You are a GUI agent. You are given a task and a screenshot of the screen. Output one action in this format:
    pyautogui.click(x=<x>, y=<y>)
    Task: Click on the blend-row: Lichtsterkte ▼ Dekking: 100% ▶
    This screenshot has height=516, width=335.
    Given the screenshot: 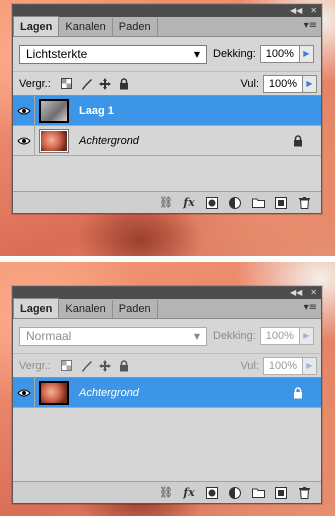 What is the action you would take?
    pyautogui.click(x=167, y=54)
    